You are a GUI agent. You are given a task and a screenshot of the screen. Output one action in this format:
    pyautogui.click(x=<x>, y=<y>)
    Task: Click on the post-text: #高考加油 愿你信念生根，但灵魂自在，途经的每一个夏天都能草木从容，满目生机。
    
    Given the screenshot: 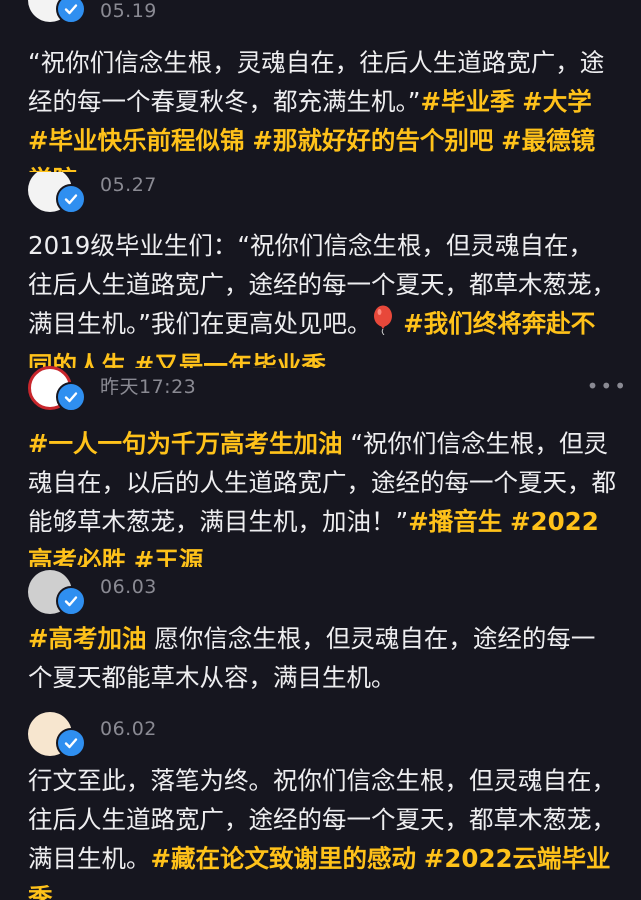 What is the action you would take?
    pyautogui.click(x=322, y=663)
    